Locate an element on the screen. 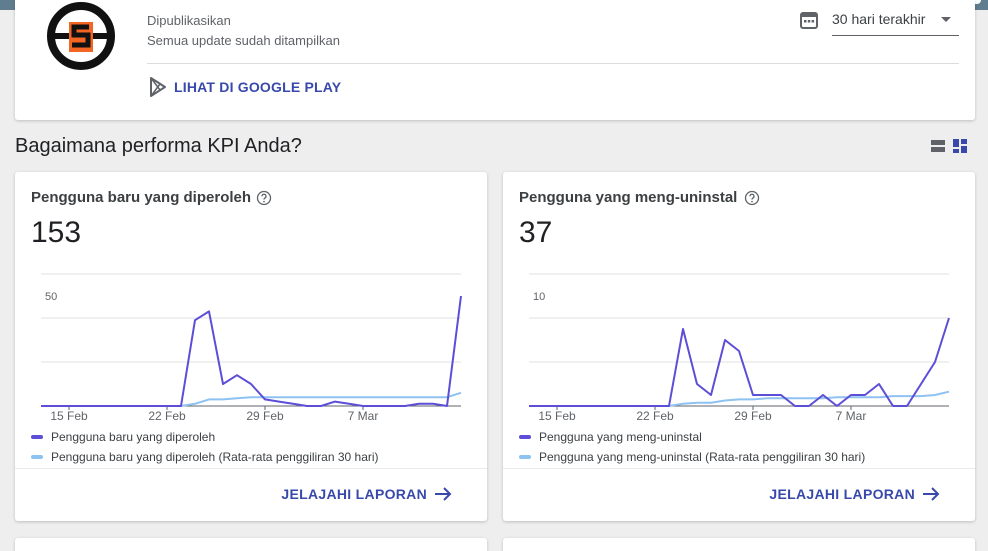  y-tick-label: 50 is located at coordinates (51, 297).